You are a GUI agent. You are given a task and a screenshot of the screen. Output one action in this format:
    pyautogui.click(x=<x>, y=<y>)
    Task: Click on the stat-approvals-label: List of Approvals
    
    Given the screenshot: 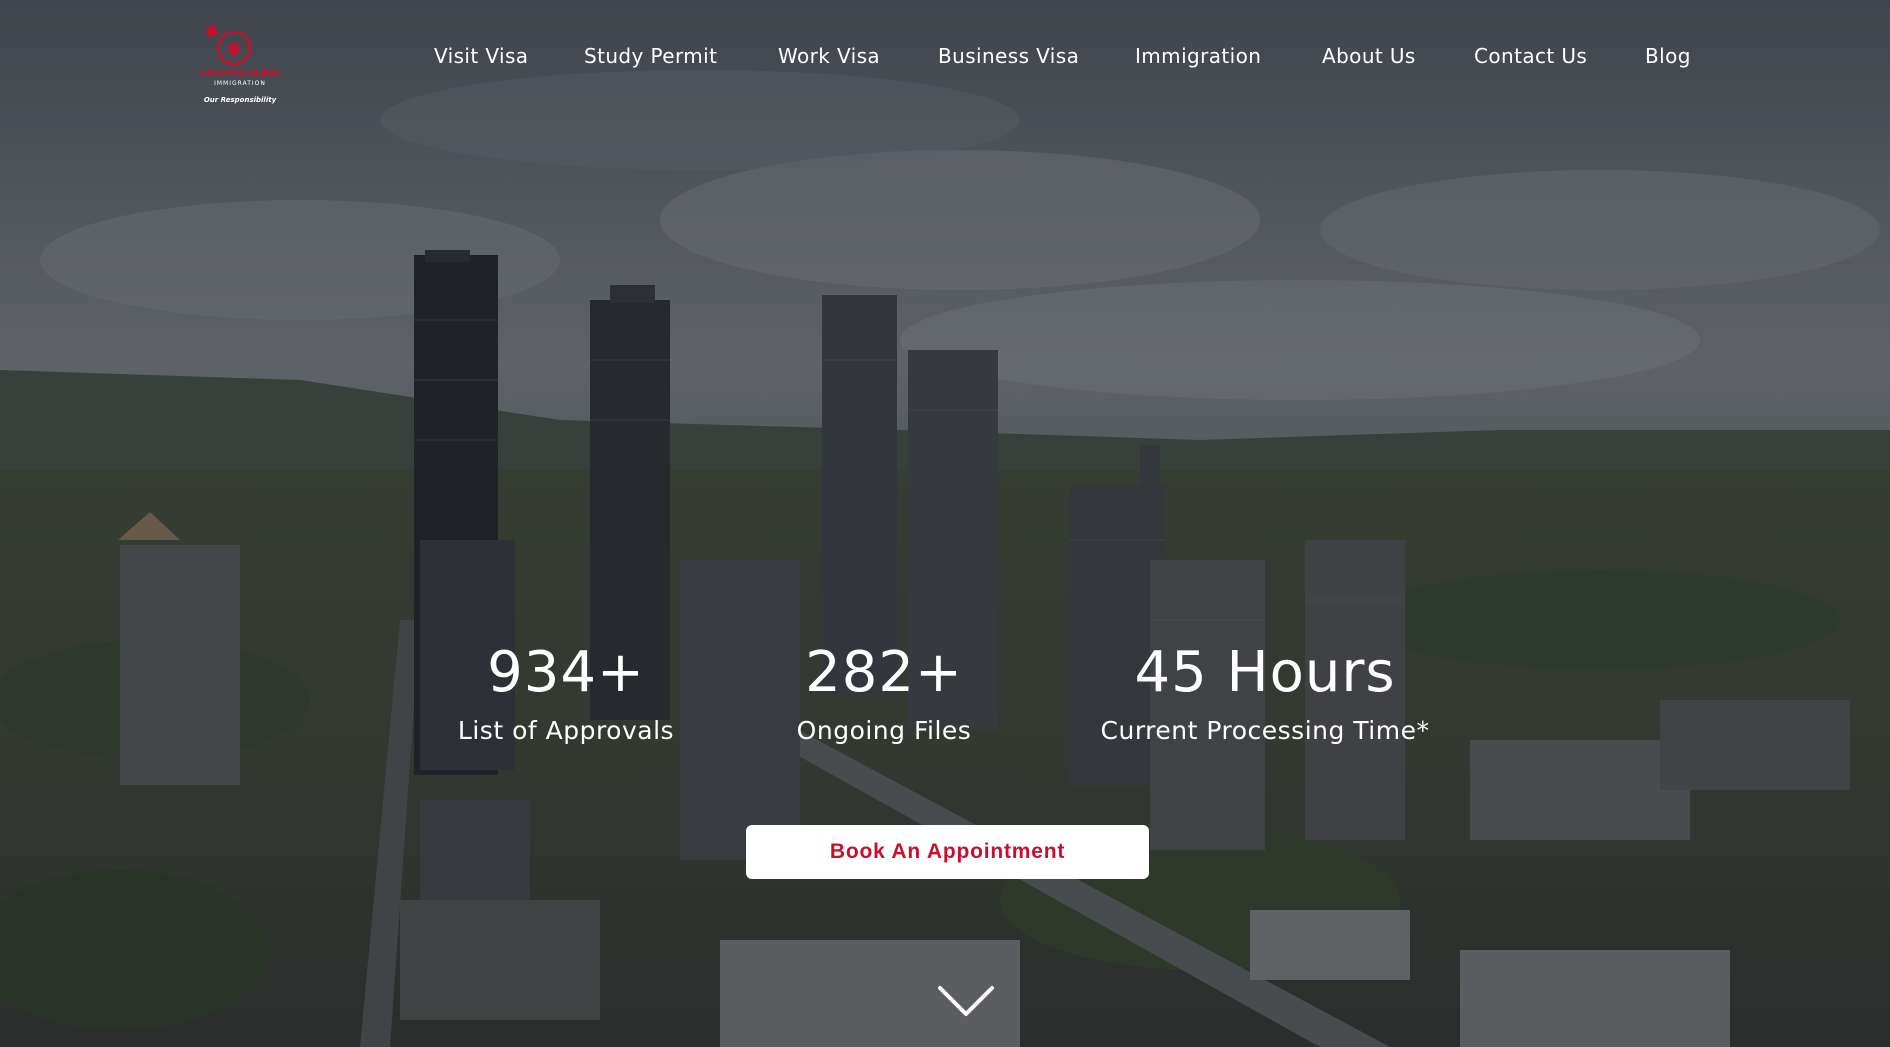 What is the action you would take?
    pyautogui.click(x=566, y=730)
    